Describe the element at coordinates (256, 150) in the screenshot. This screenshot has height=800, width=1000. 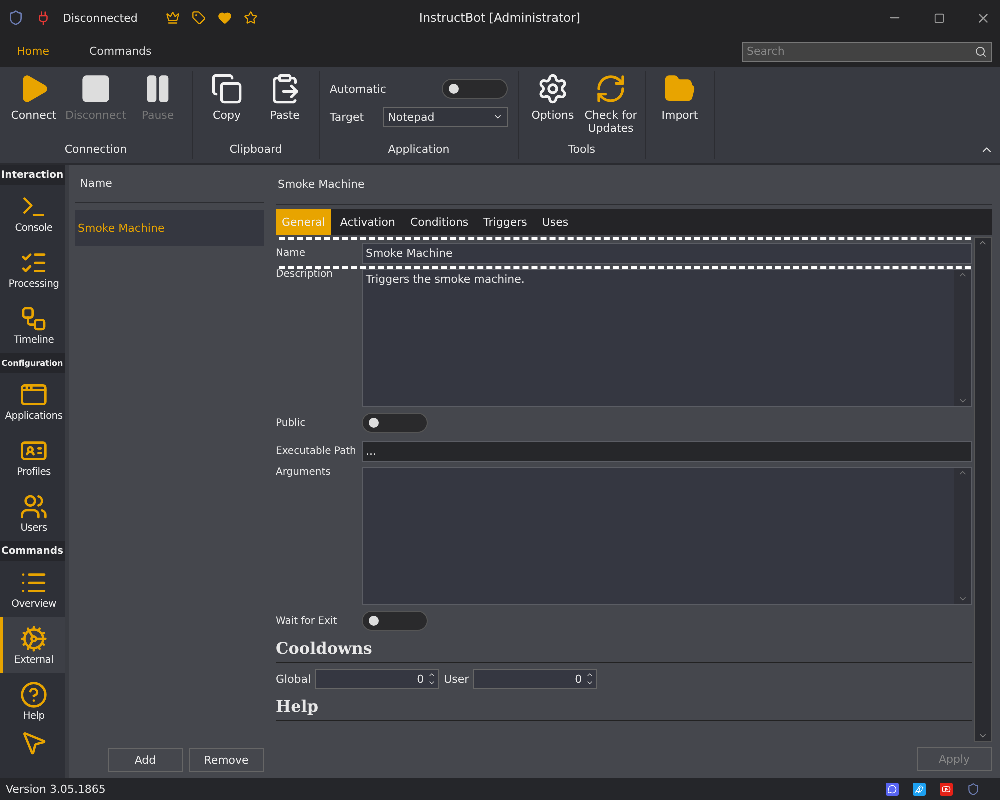
I see `group-label: Clipboard` at that location.